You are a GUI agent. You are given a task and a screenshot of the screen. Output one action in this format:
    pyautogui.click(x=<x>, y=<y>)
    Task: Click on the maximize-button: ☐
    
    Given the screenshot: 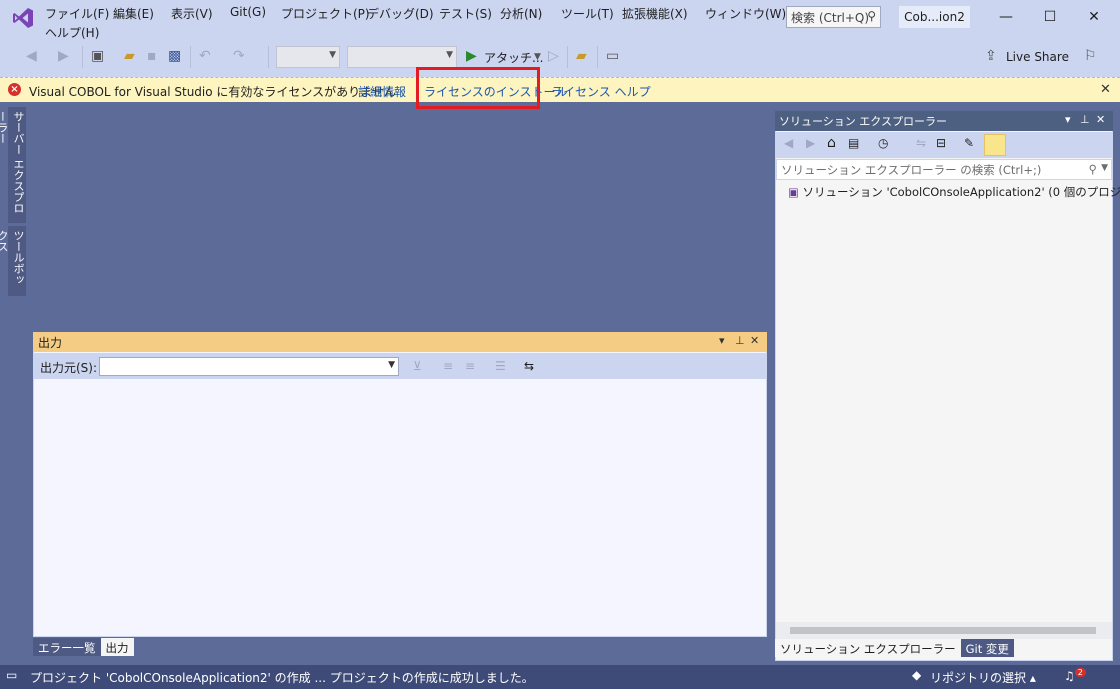 What is the action you would take?
    pyautogui.click(x=1050, y=17)
    